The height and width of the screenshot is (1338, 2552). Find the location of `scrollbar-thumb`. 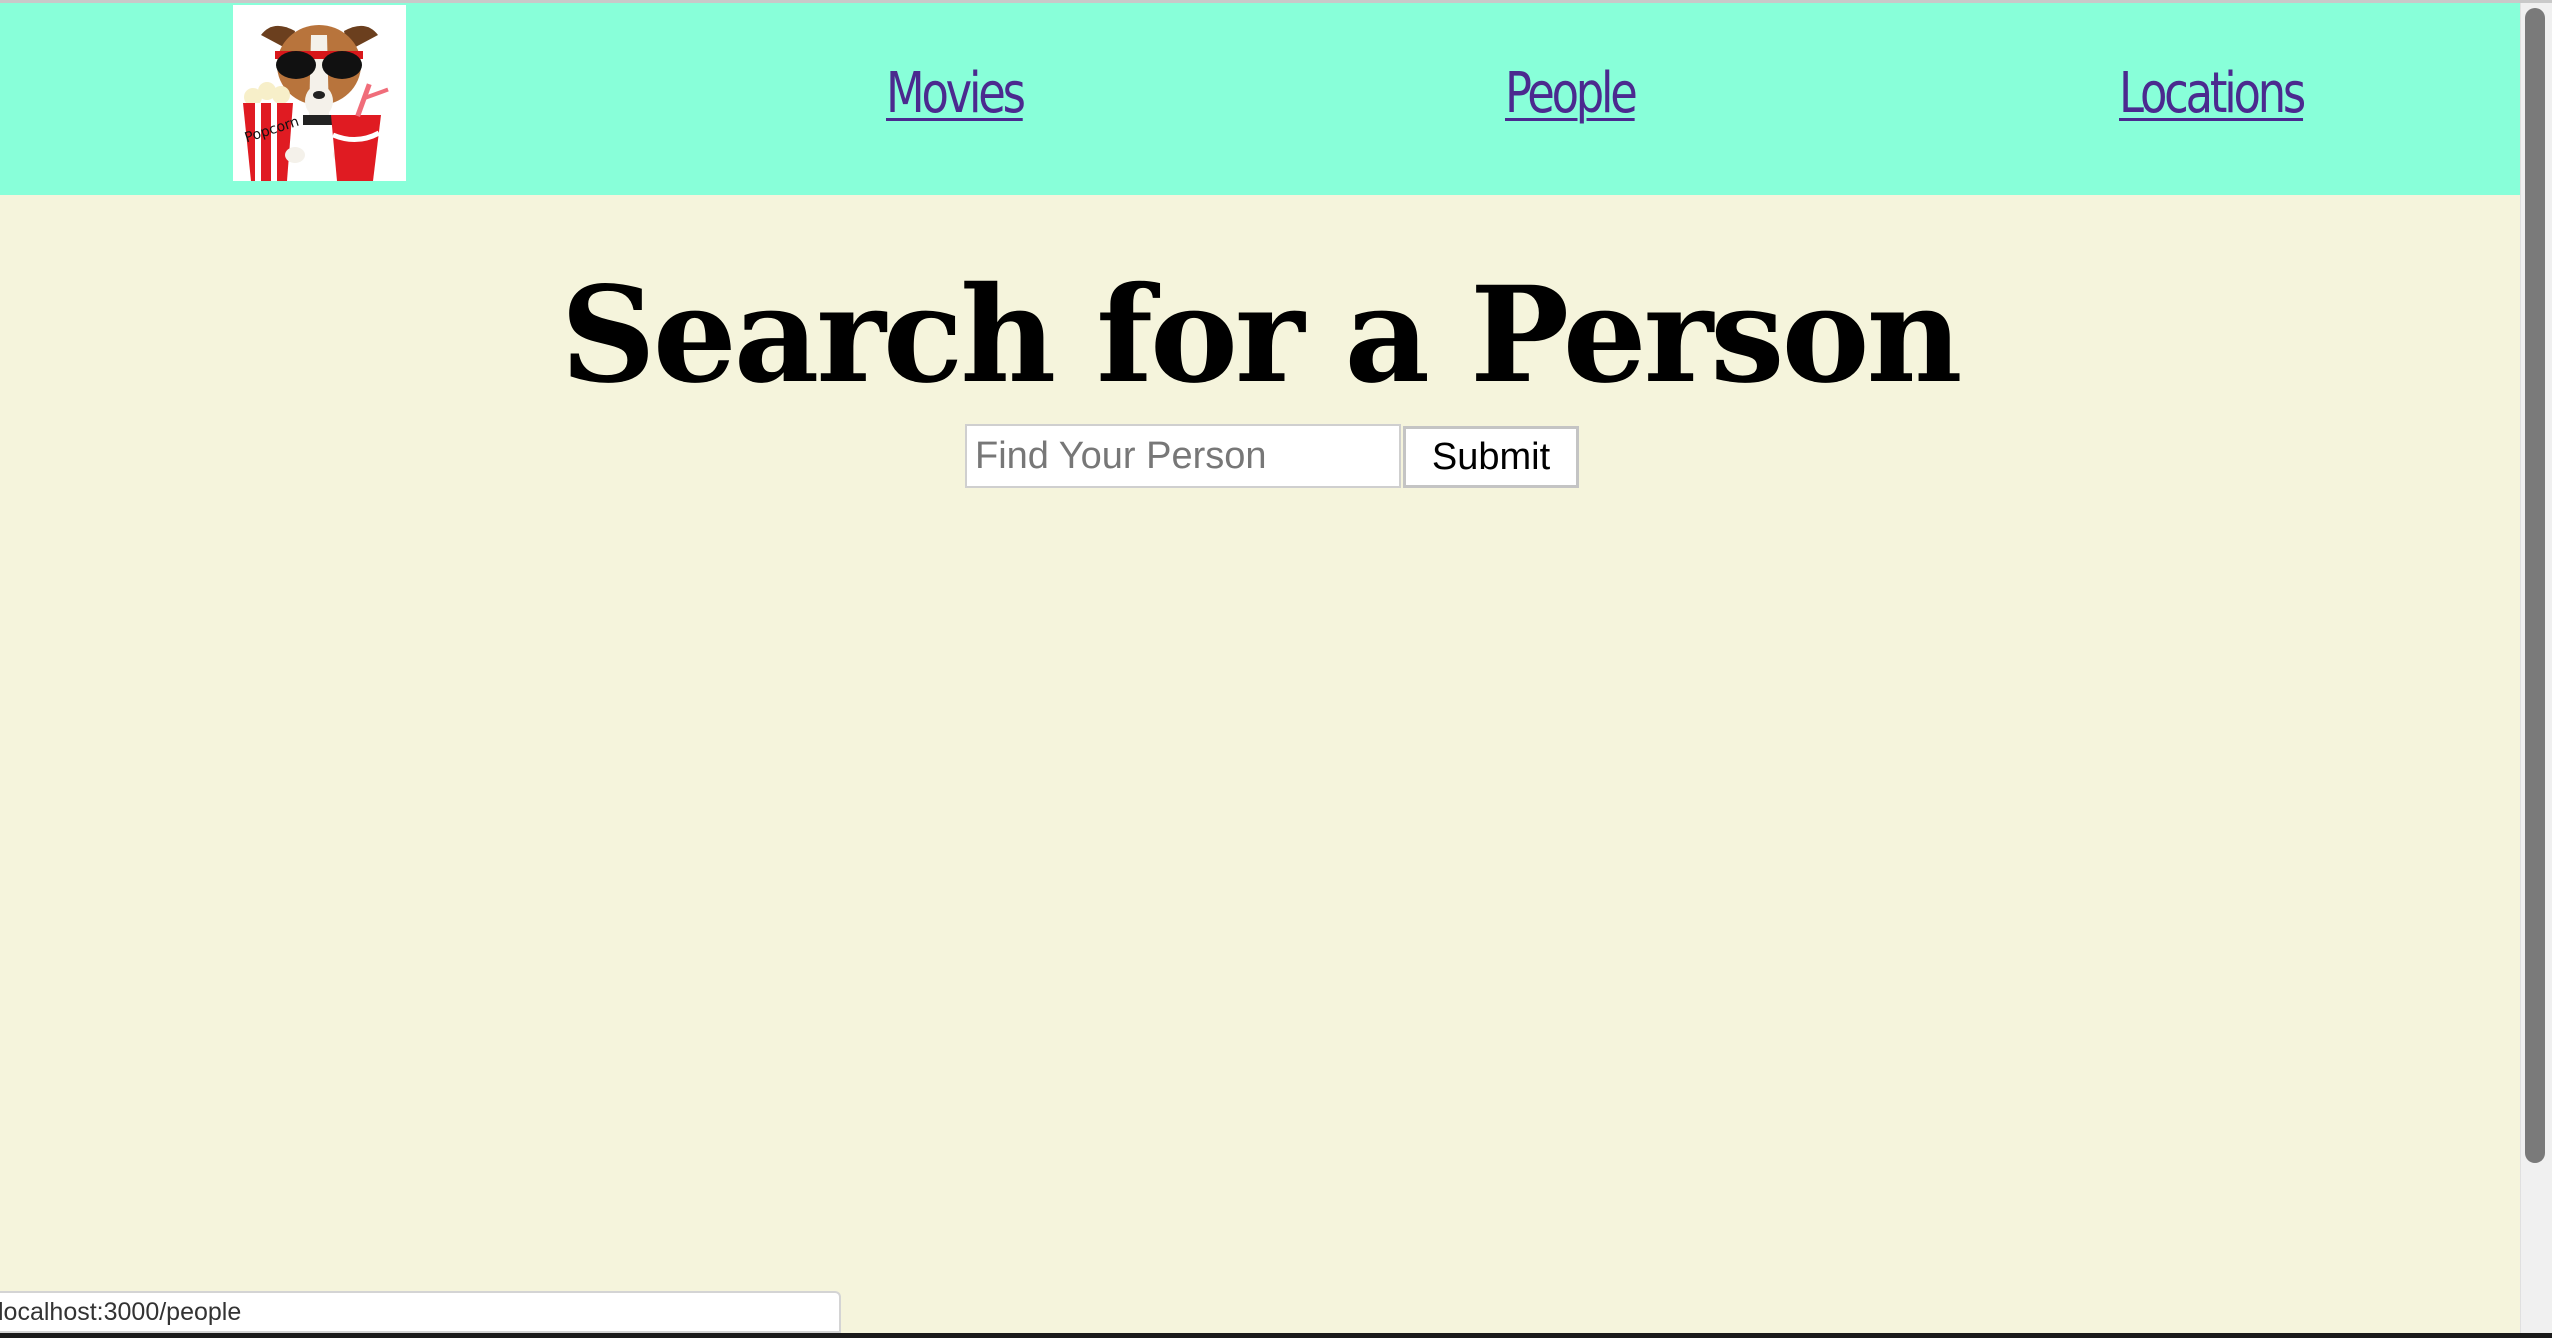

scrollbar-thumb is located at coordinates (2535, 585).